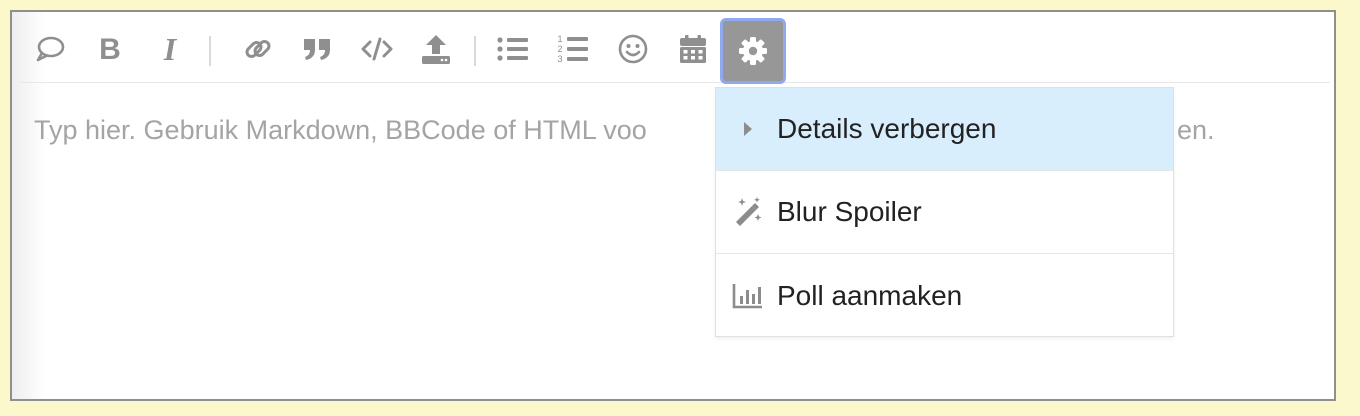 The width and height of the screenshot is (1360, 416). I want to click on numbered-list-icon: 1 2 3, so click(573, 49).